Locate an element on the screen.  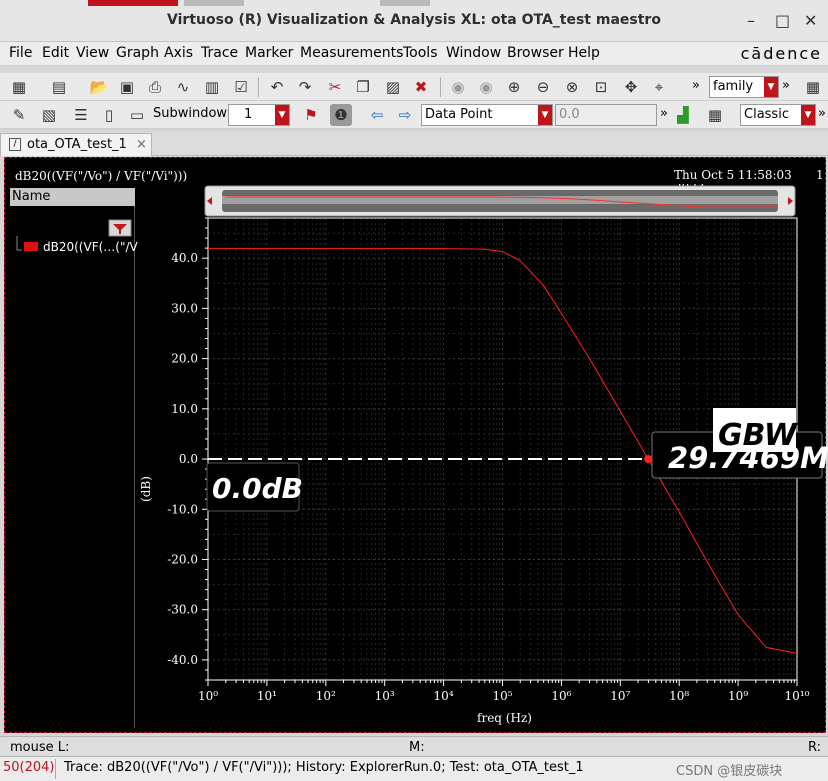
y-tick-label: 10.0 is located at coordinates (184, 409).